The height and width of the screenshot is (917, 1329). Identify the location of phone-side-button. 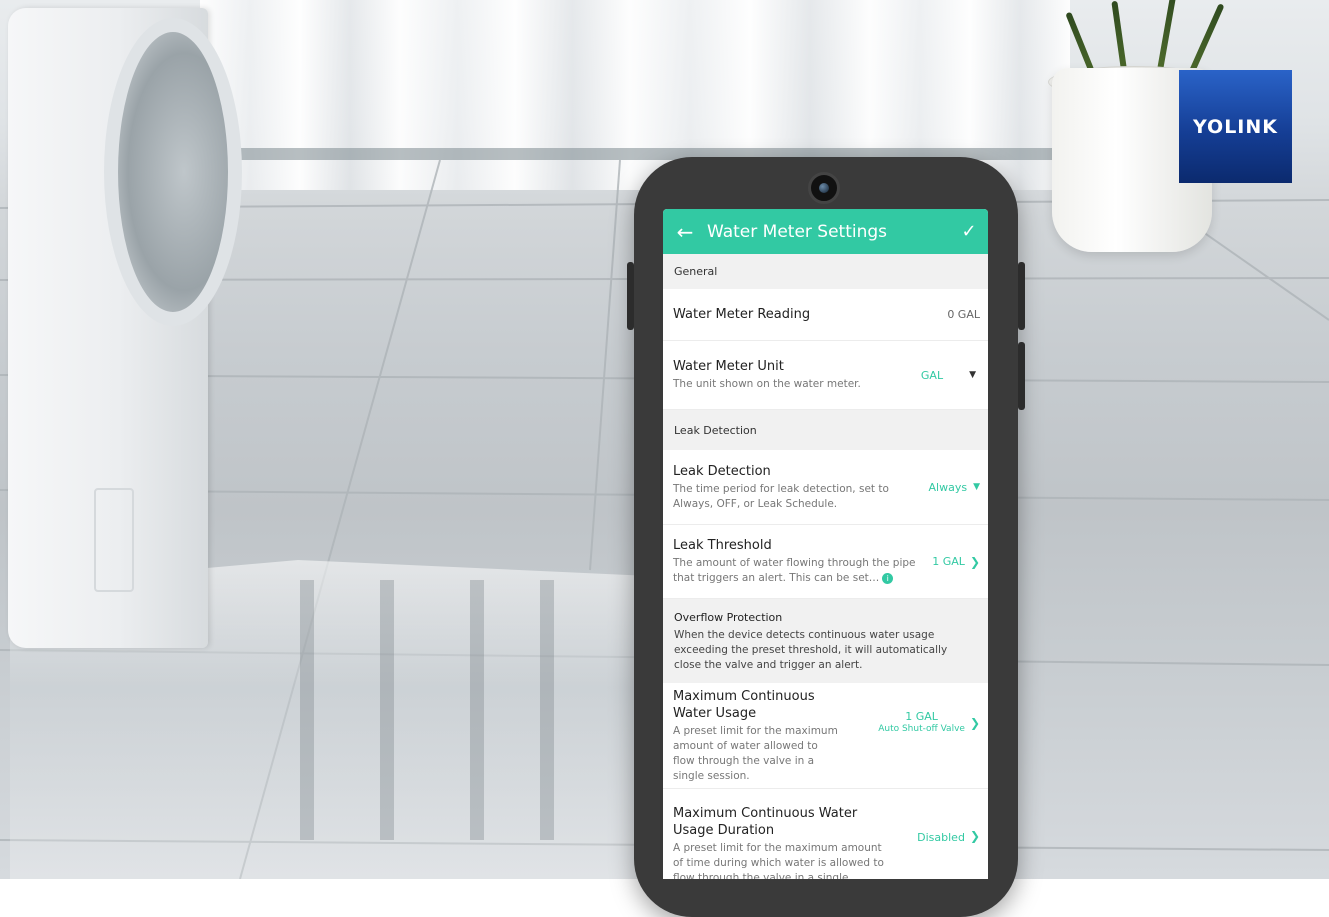
(630, 296).